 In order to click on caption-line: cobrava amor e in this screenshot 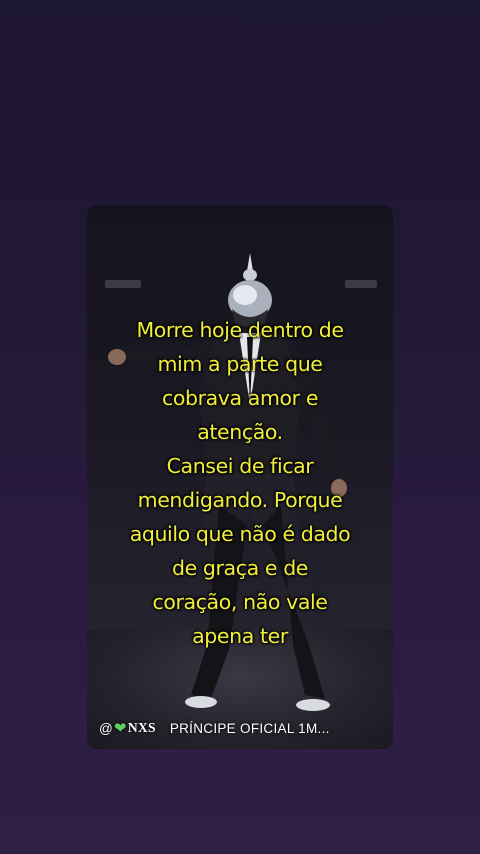, I will do `click(240, 398)`.